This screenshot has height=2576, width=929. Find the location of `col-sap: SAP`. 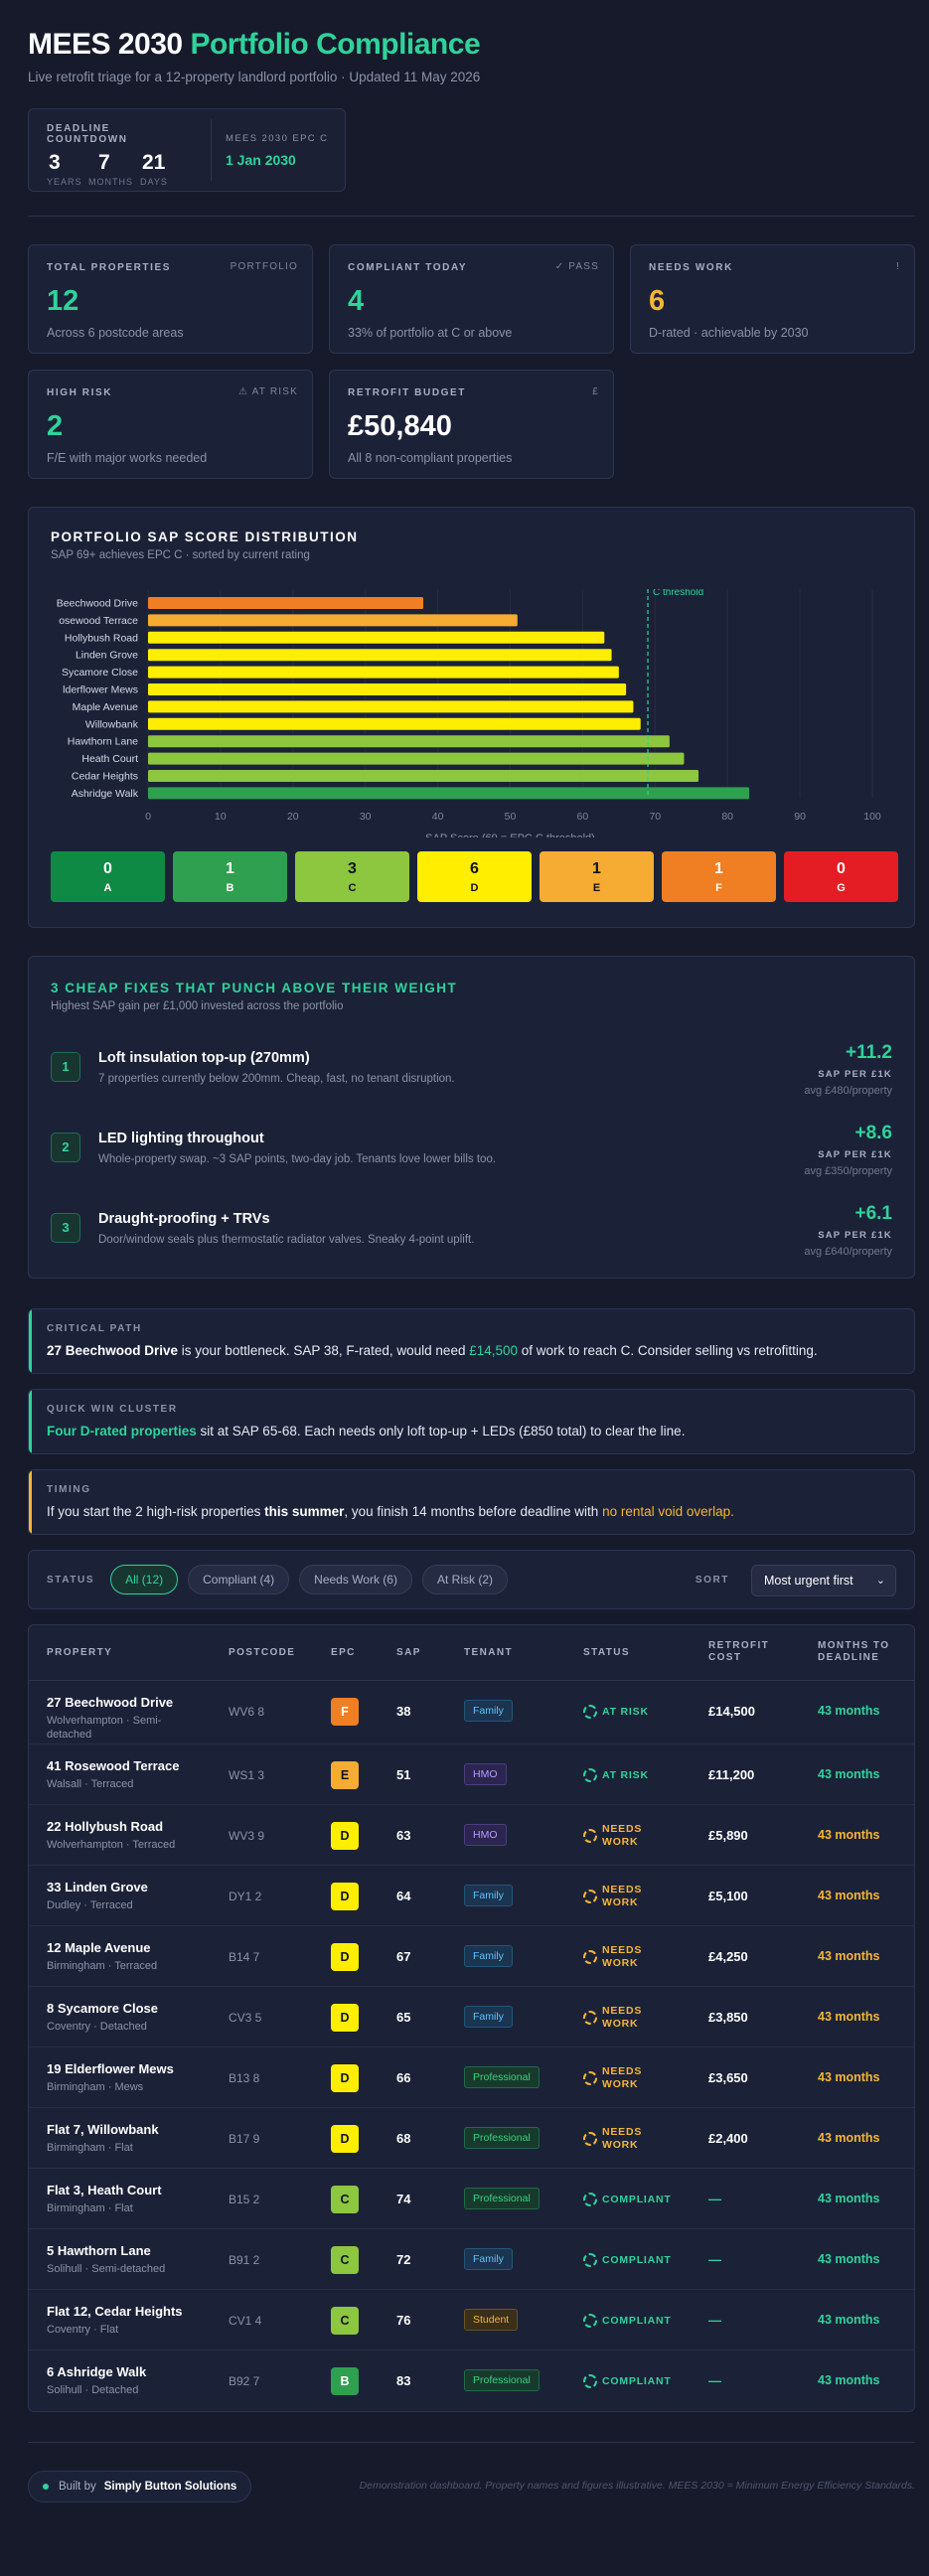

col-sap: SAP is located at coordinates (408, 1653).